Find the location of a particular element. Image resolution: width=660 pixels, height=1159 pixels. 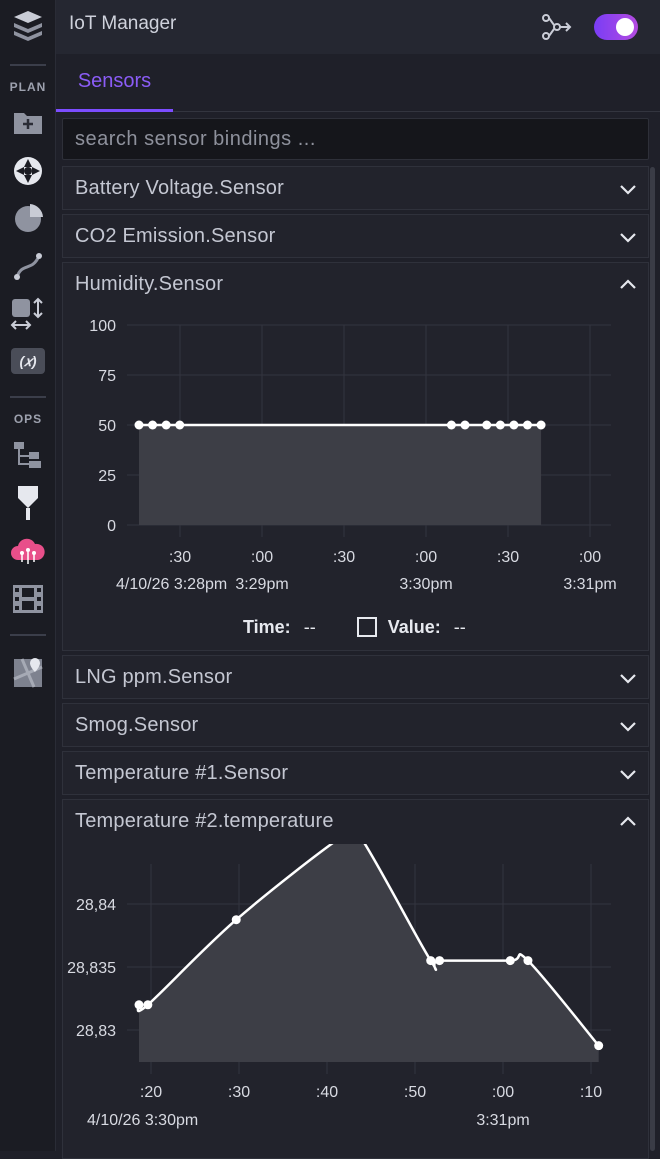

sensor-header: Battery Voltage.Sensor is located at coordinates (355, 189).